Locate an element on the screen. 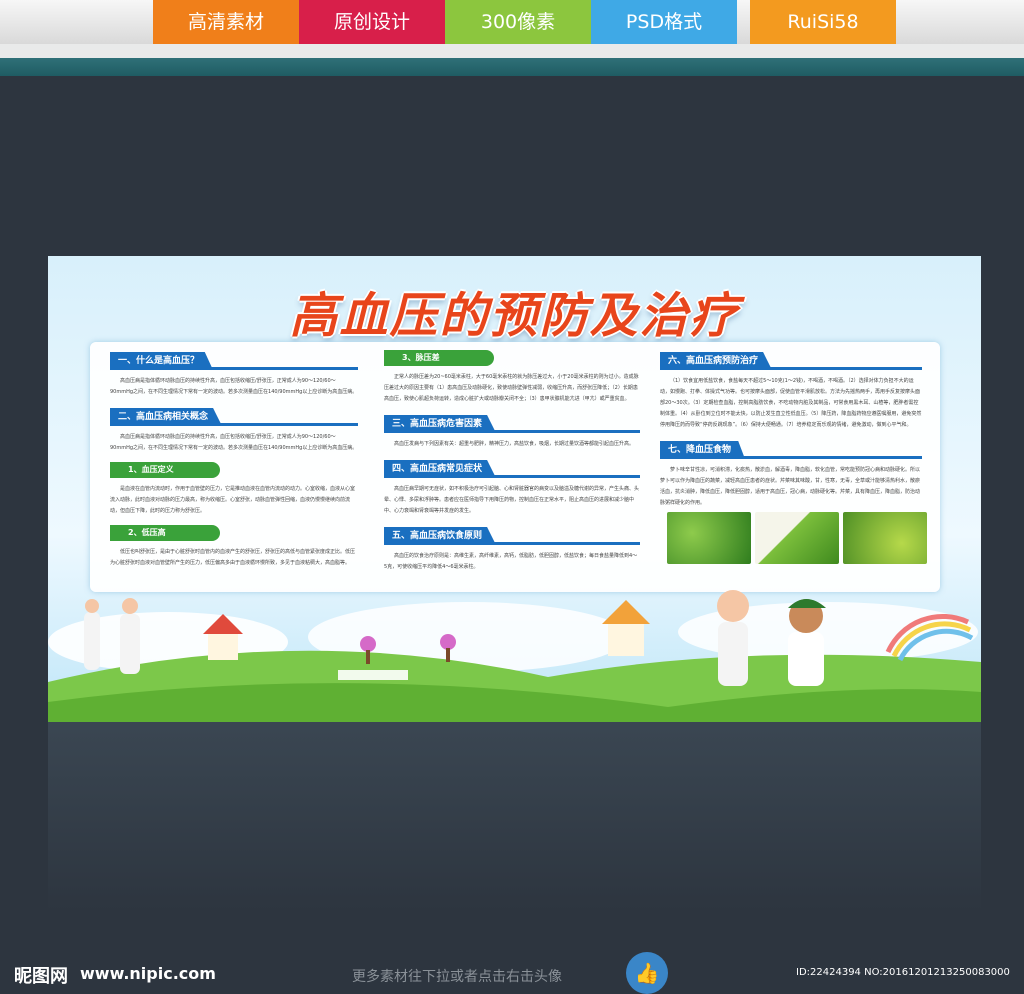 The image size is (1024, 994). subsection-title: 1、血压定义 is located at coordinates (165, 470).